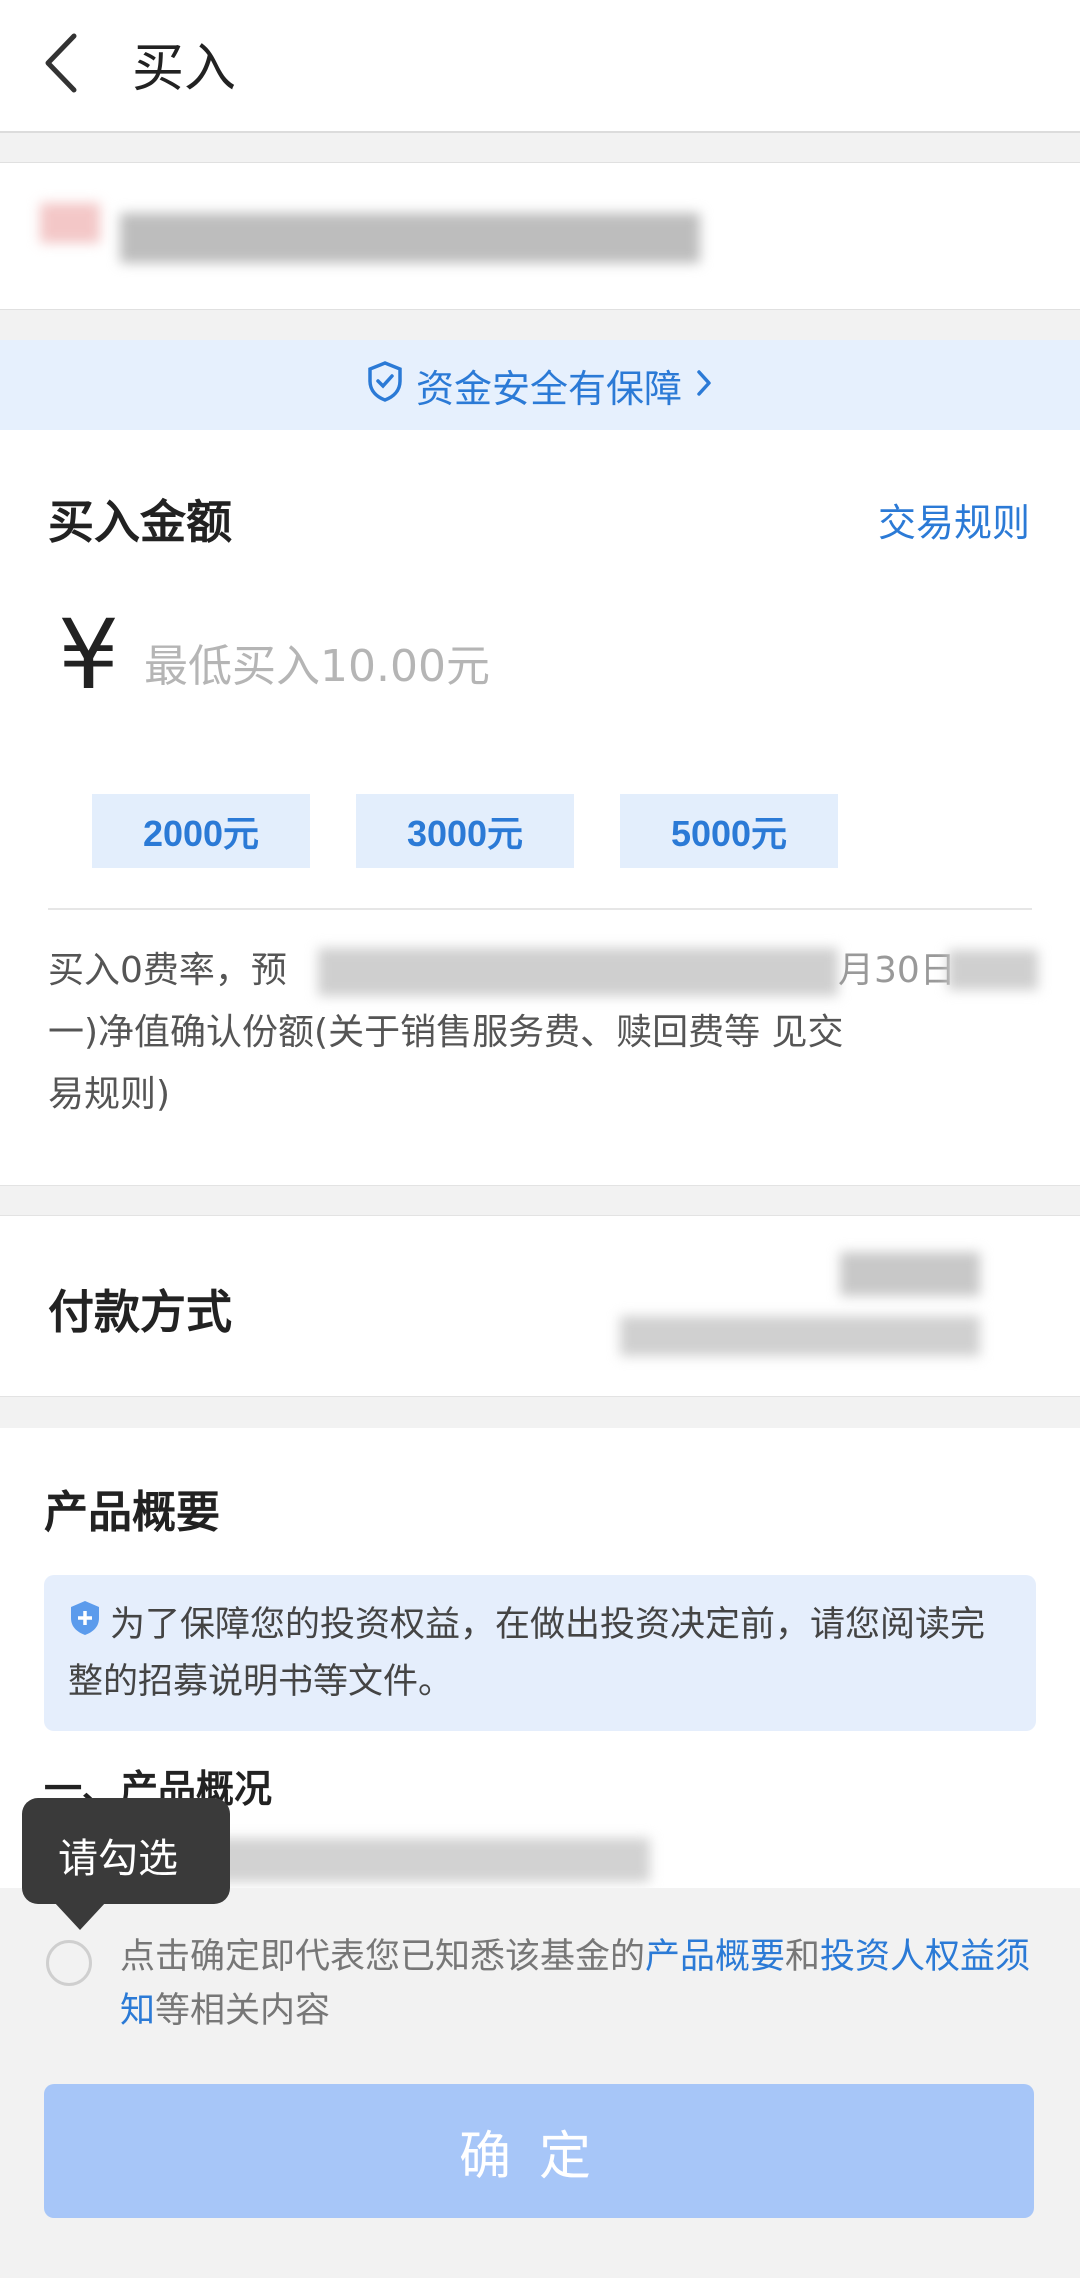  I want to click on payment-method-row: 付款方式, so click(540, 1306).